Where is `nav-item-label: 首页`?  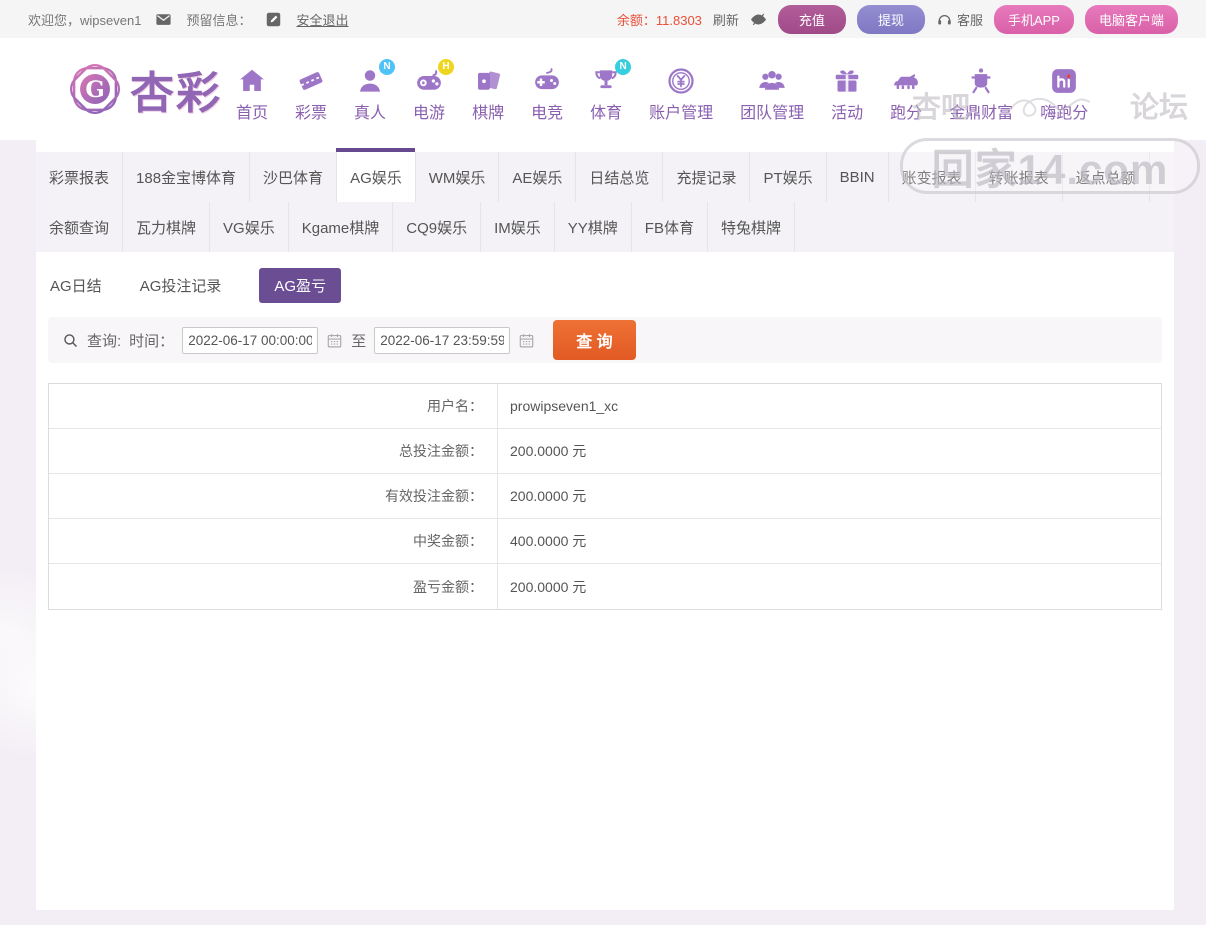 nav-item-label: 首页 is located at coordinates (252, 113).